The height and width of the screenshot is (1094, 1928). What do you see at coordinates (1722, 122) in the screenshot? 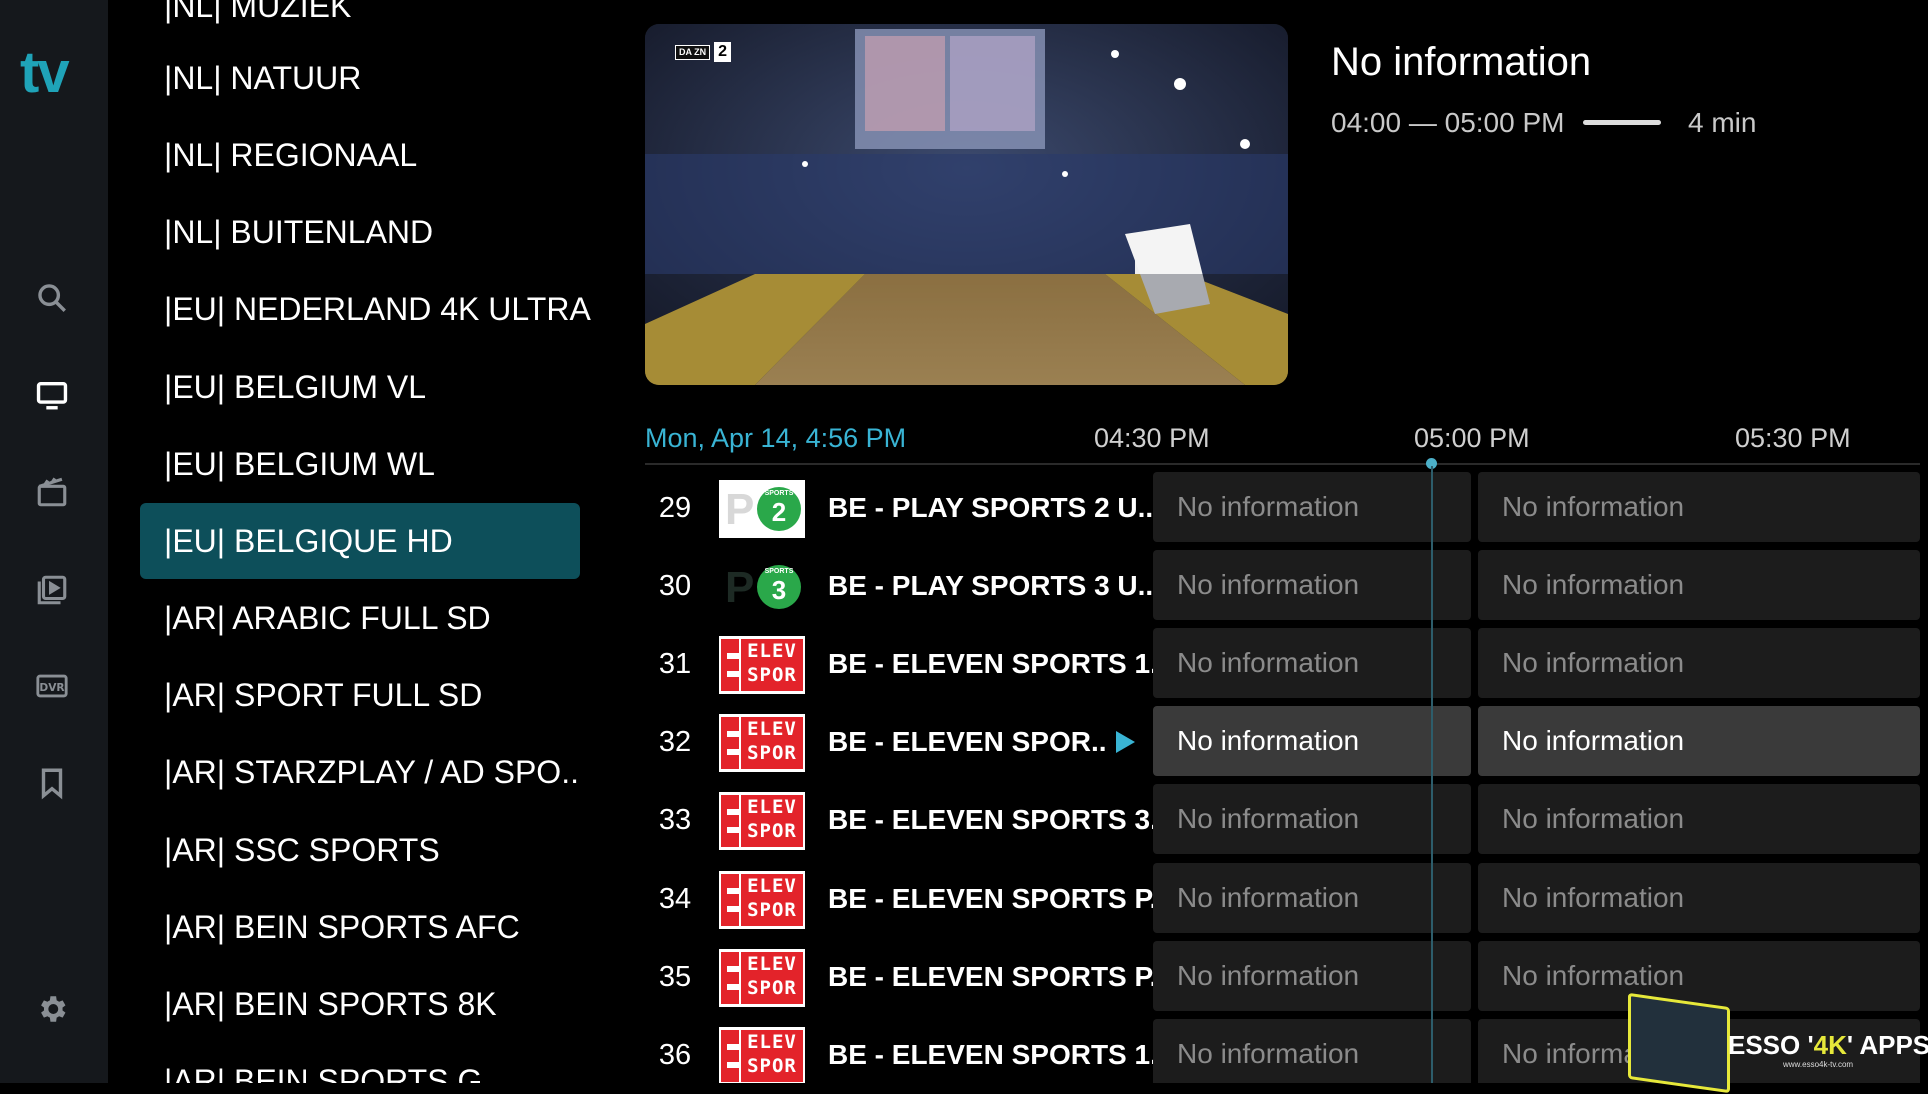
I see `program-duration: 4 min` at bounding box center [1722, 122].